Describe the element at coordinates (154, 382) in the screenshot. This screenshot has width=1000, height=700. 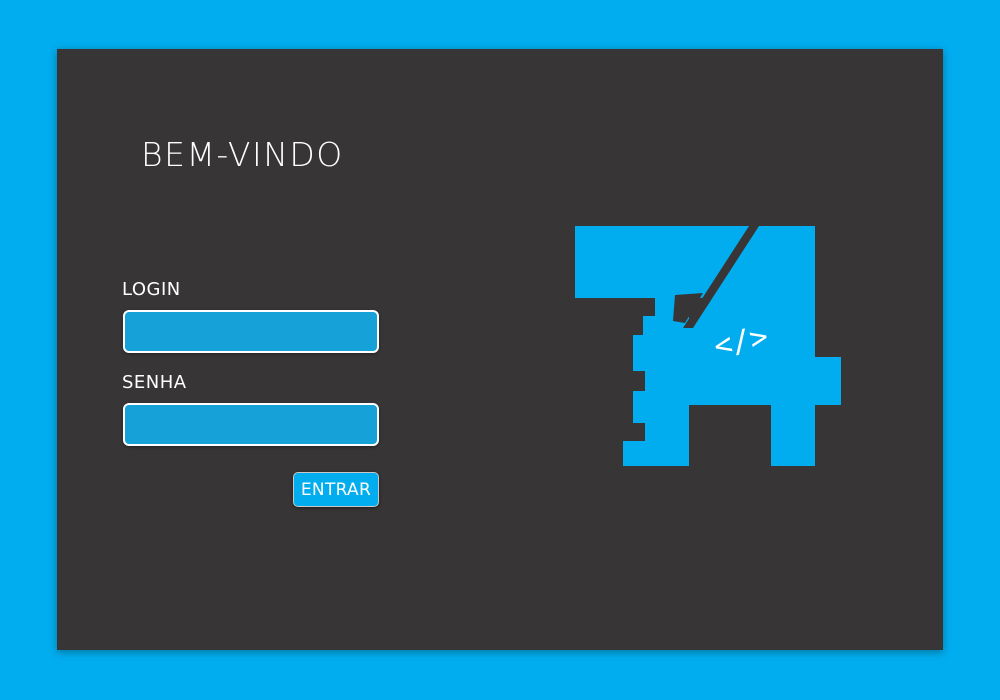
I see `senha-label: SENHA` at that location.